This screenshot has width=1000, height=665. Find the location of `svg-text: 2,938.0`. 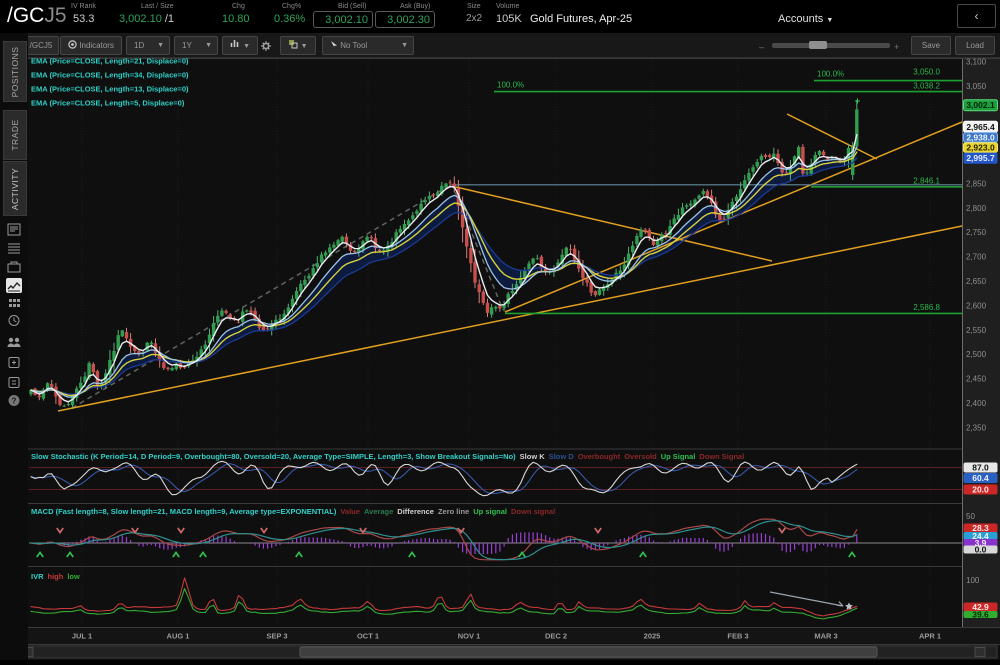

svg-text: 2,938.0 is located at coordinates (980, 137).